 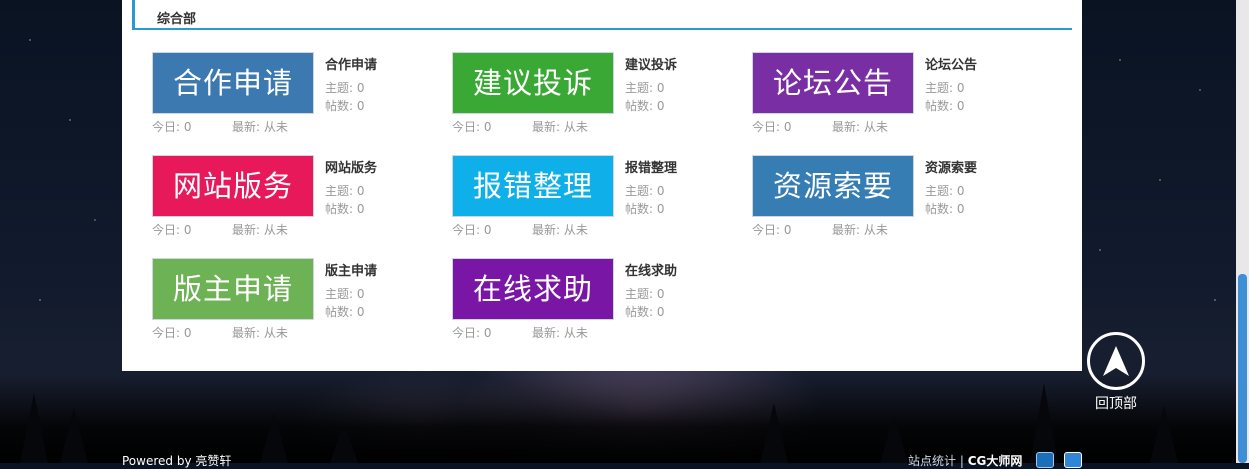 What do you see at coordinates (233, 186) in the screenshot?
I see `forum-banner: 网站版务` at bounding box center [233, 186].